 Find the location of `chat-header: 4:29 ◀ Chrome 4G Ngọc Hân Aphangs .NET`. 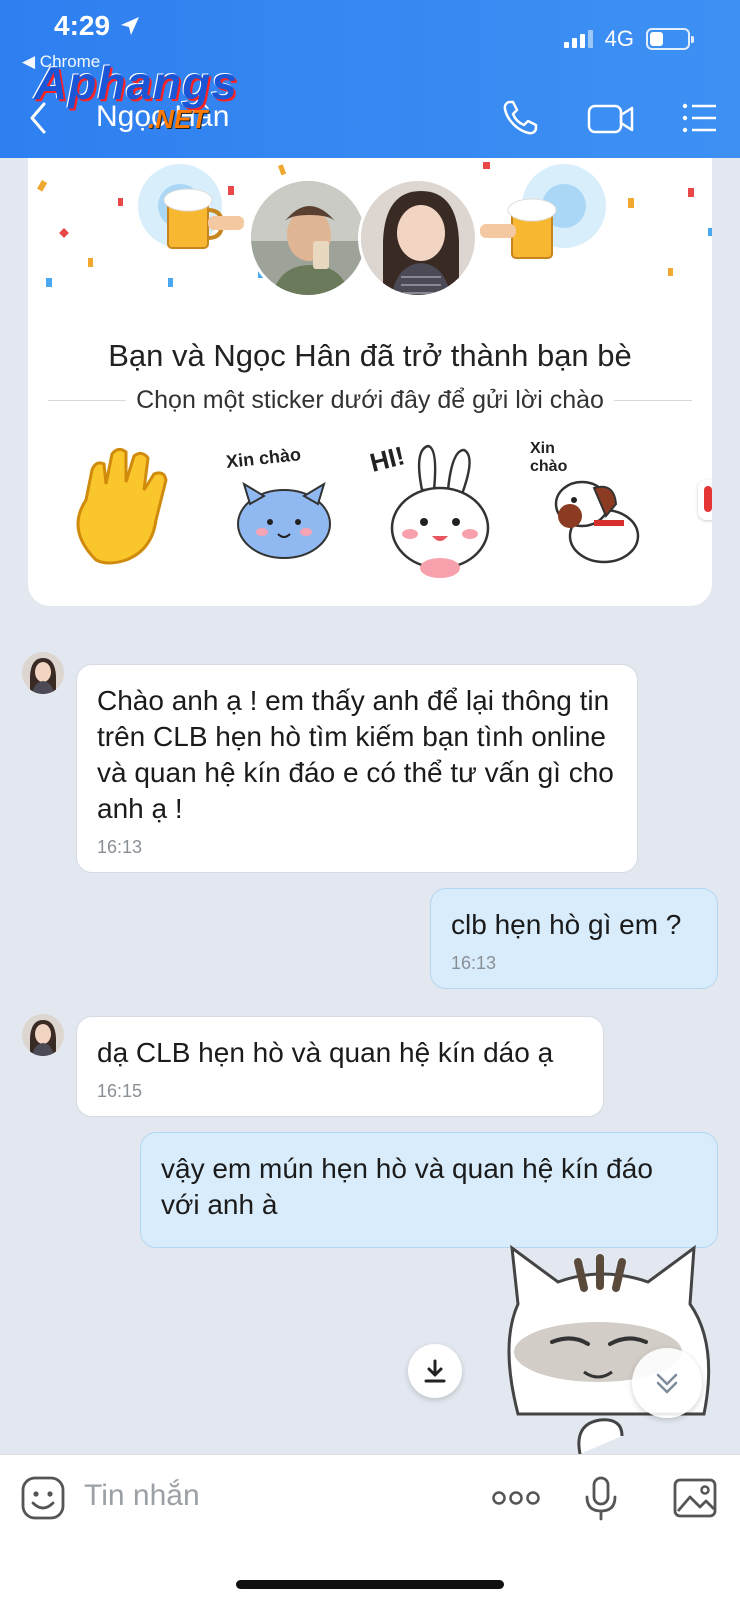

chat-header: 4:29 ◀ Chrome 4G Ngọc Hân Aphangs .NET is located at coordinates (370, 79).